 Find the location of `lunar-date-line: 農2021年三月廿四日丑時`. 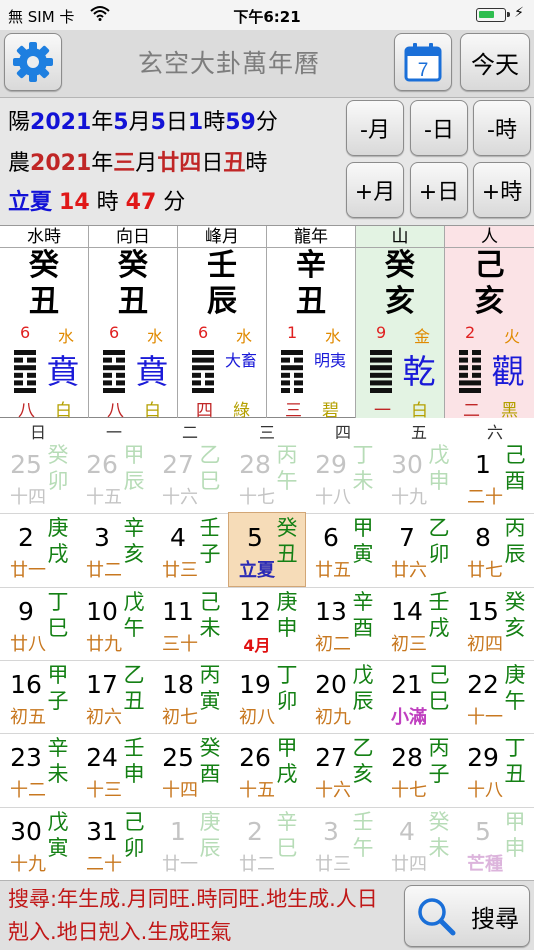

lunar-date-line: 農2021年三月廿四日丑時 is located at coordinates (138, 163).